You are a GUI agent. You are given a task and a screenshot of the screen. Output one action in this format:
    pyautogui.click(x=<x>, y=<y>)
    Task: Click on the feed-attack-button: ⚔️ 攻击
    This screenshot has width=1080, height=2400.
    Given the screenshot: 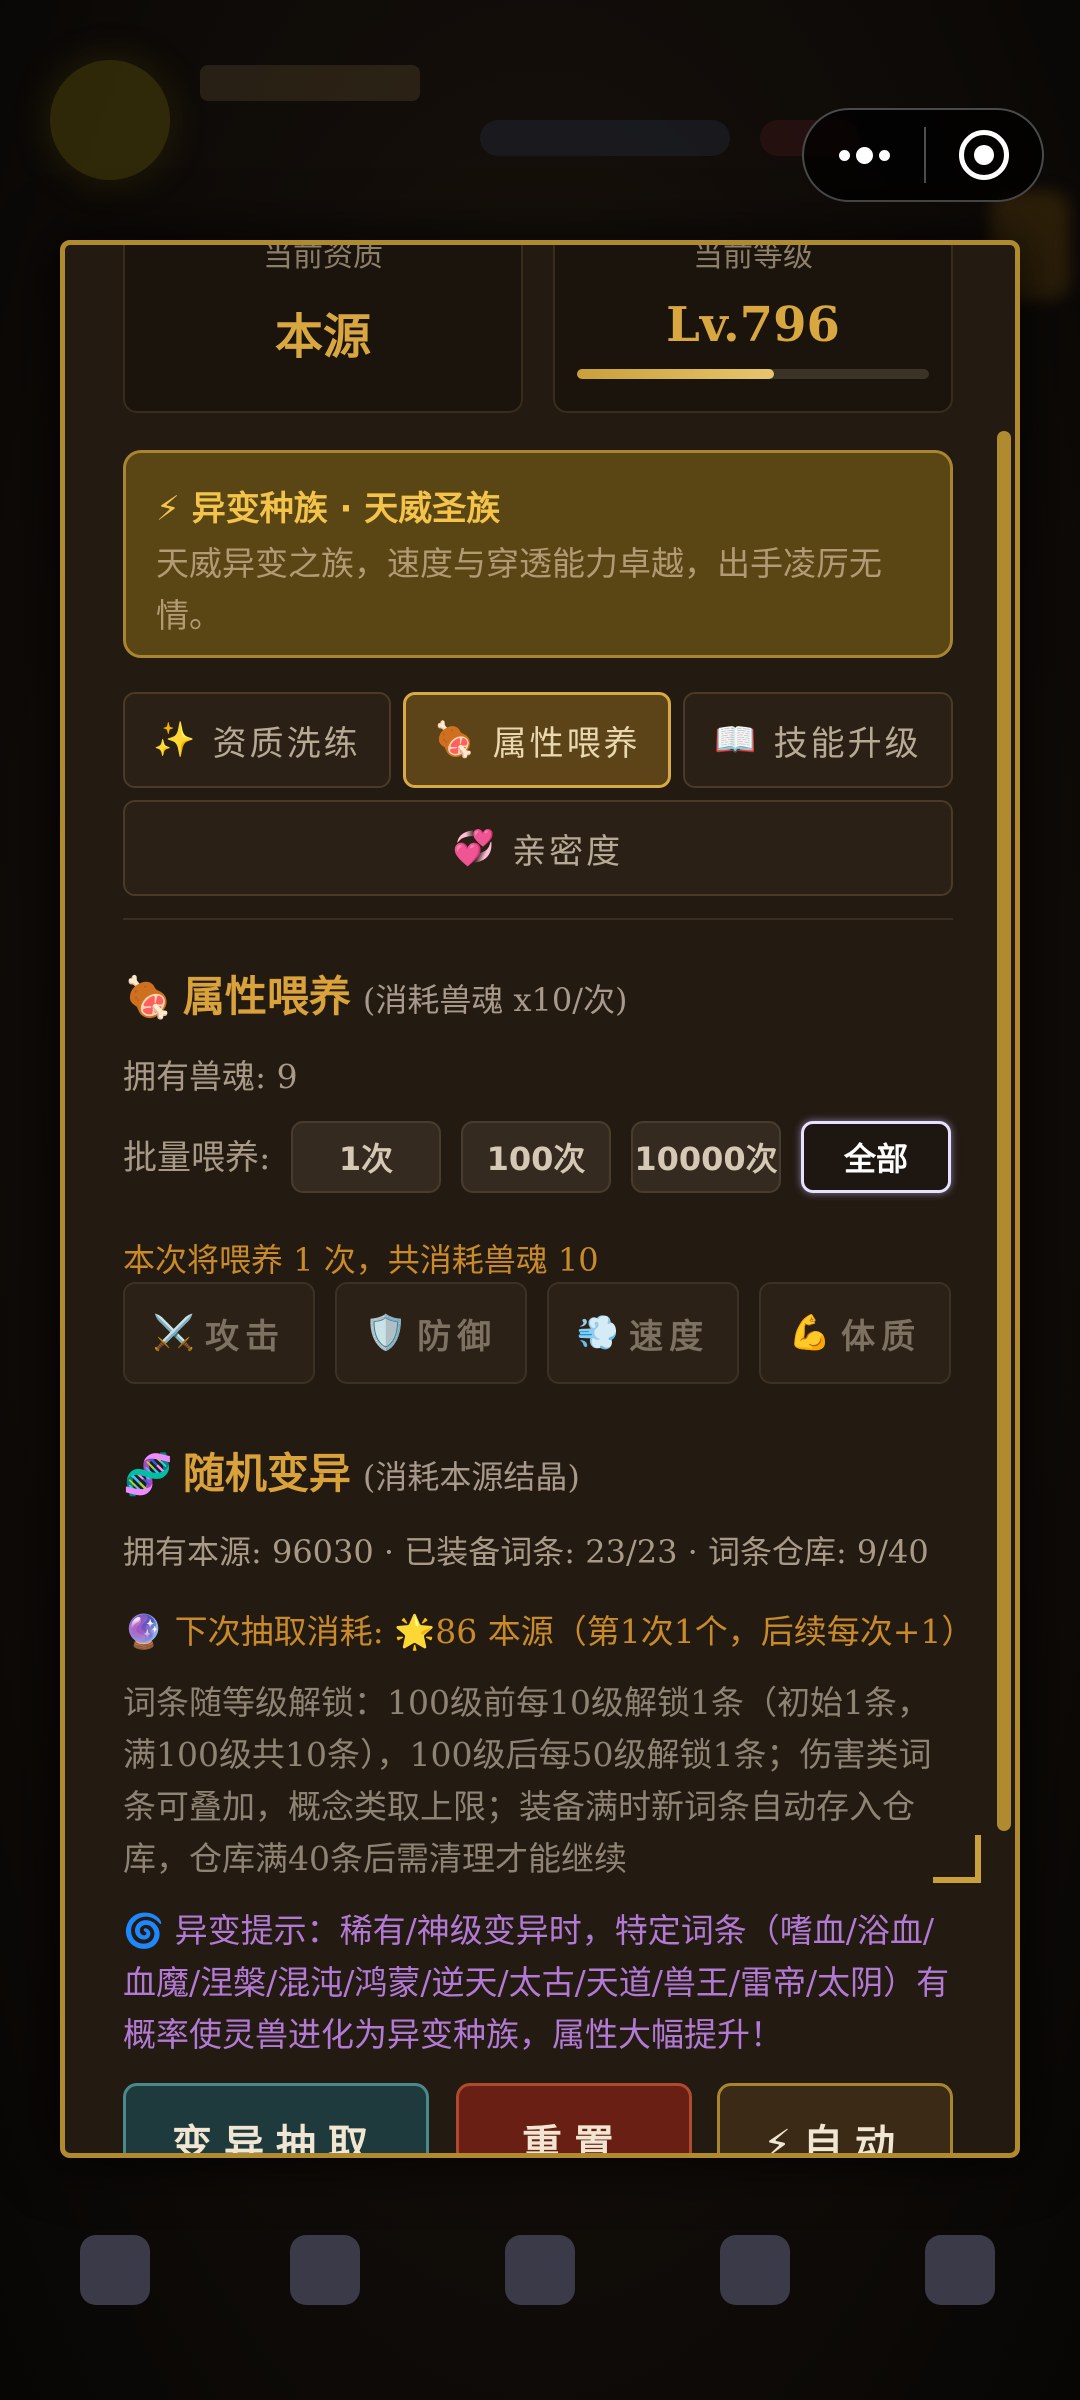 What is the action you would take?
    pyautogui.click(x=219, y=1333)
    